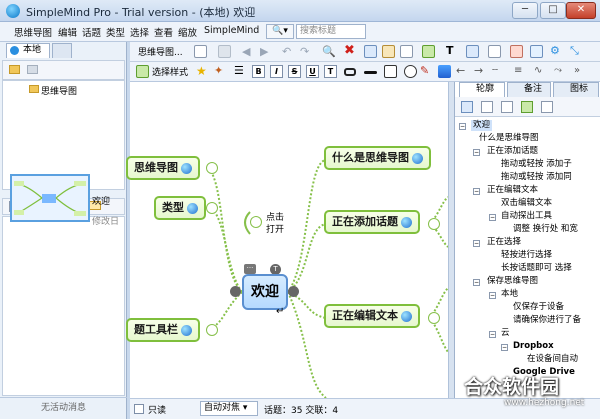  I want to click on outline-item: 仅保存于设备, so click(538, 307).